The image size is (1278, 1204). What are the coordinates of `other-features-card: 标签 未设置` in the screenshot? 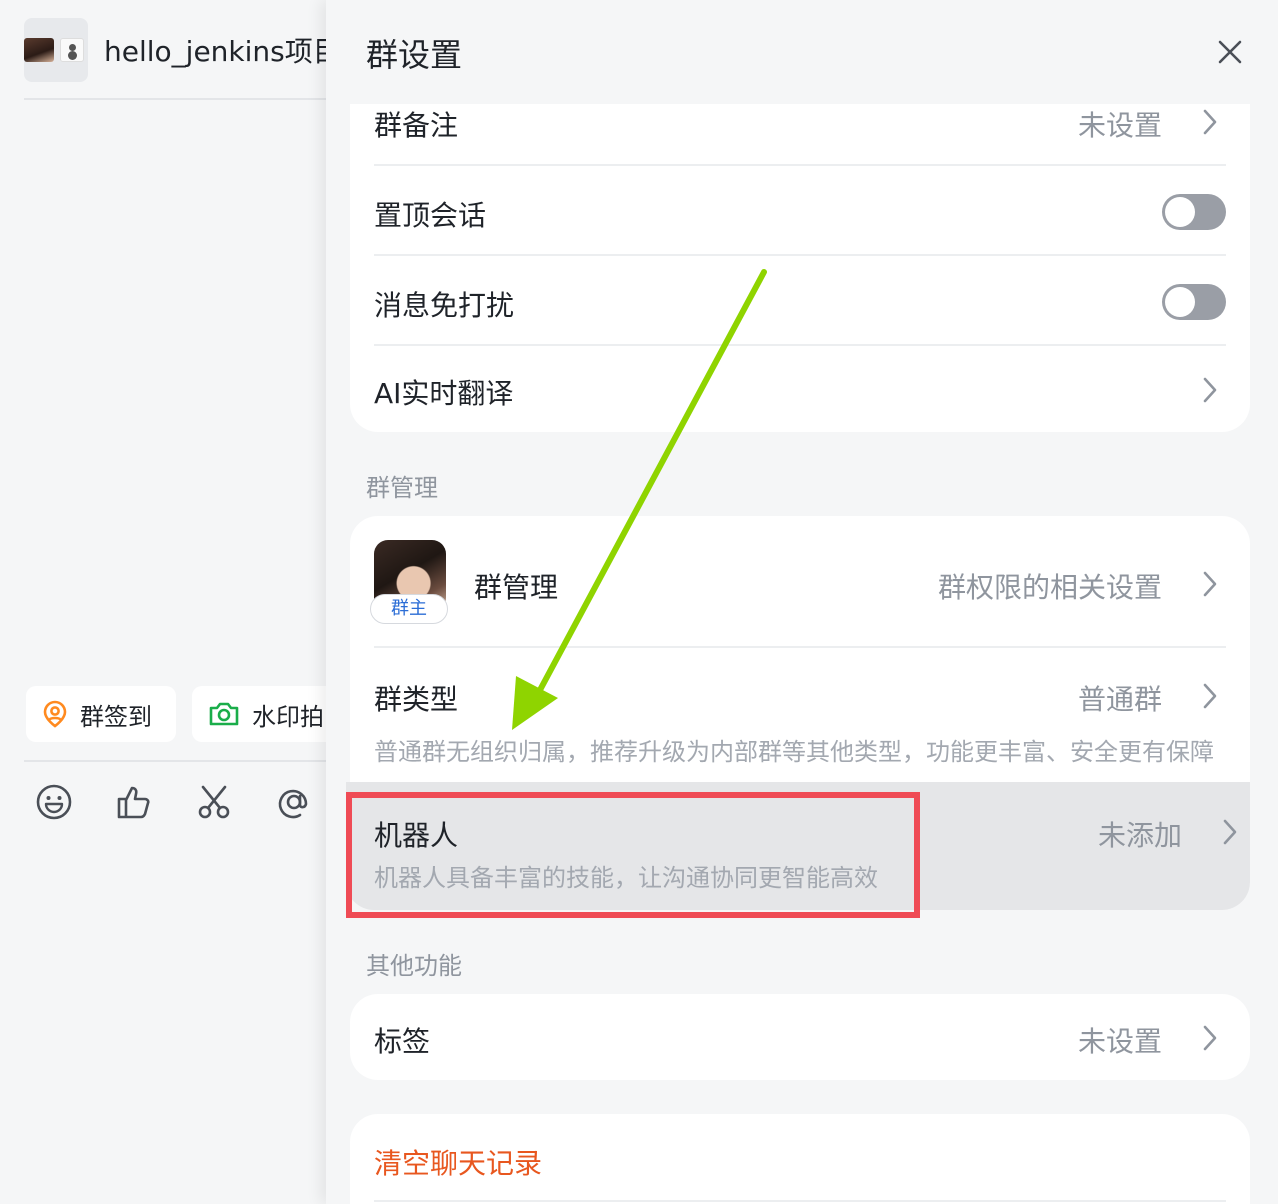 It's located at (800, 1037).